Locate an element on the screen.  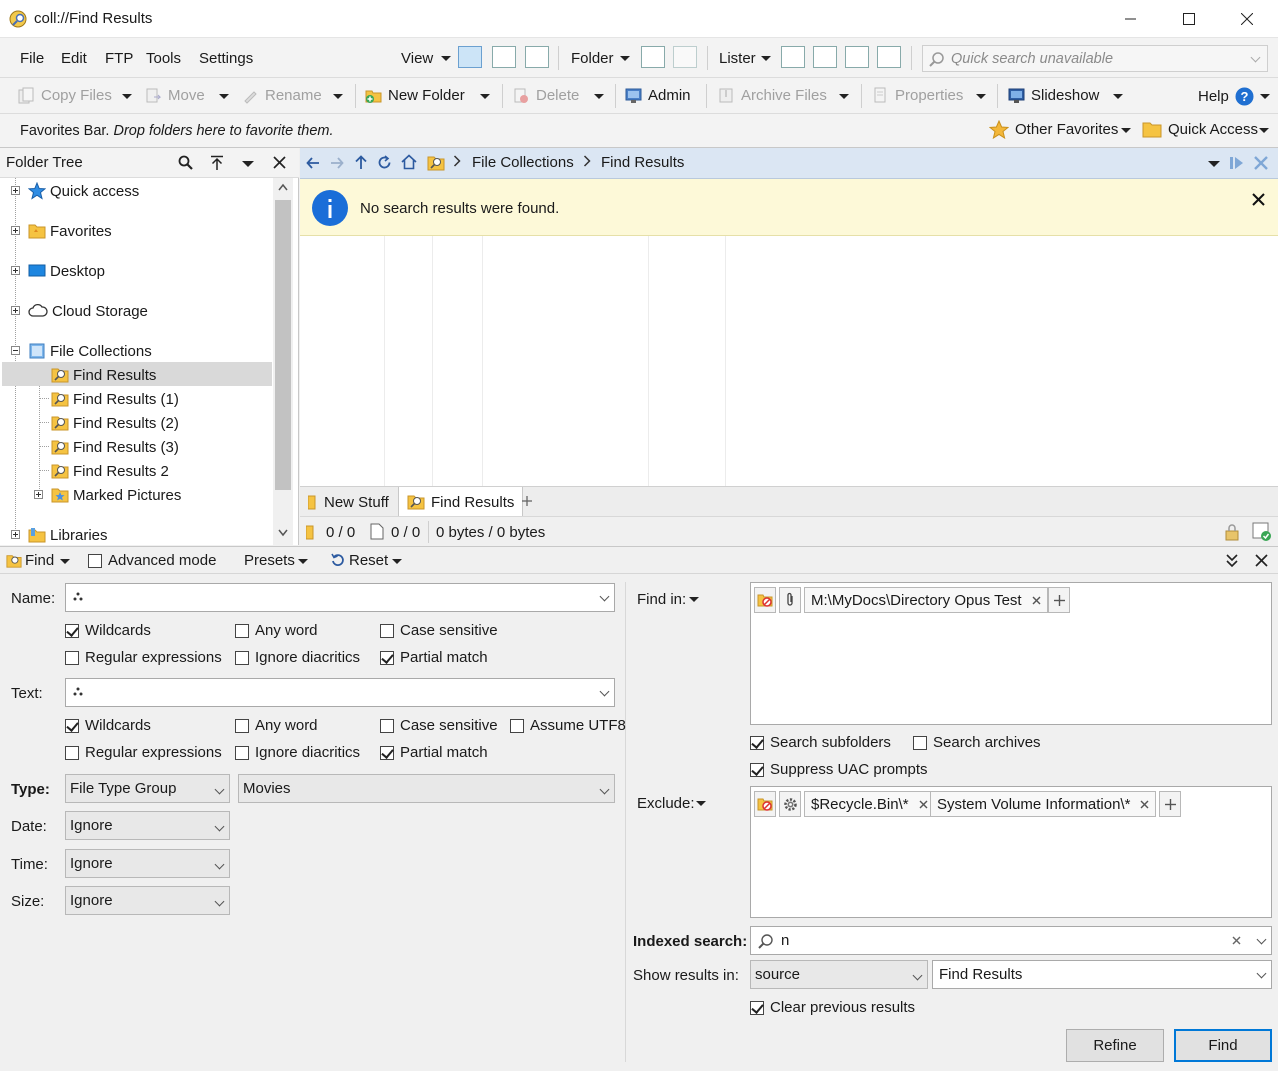
tab-new-stuff: New Stuff is located at coordinates (348, 502).